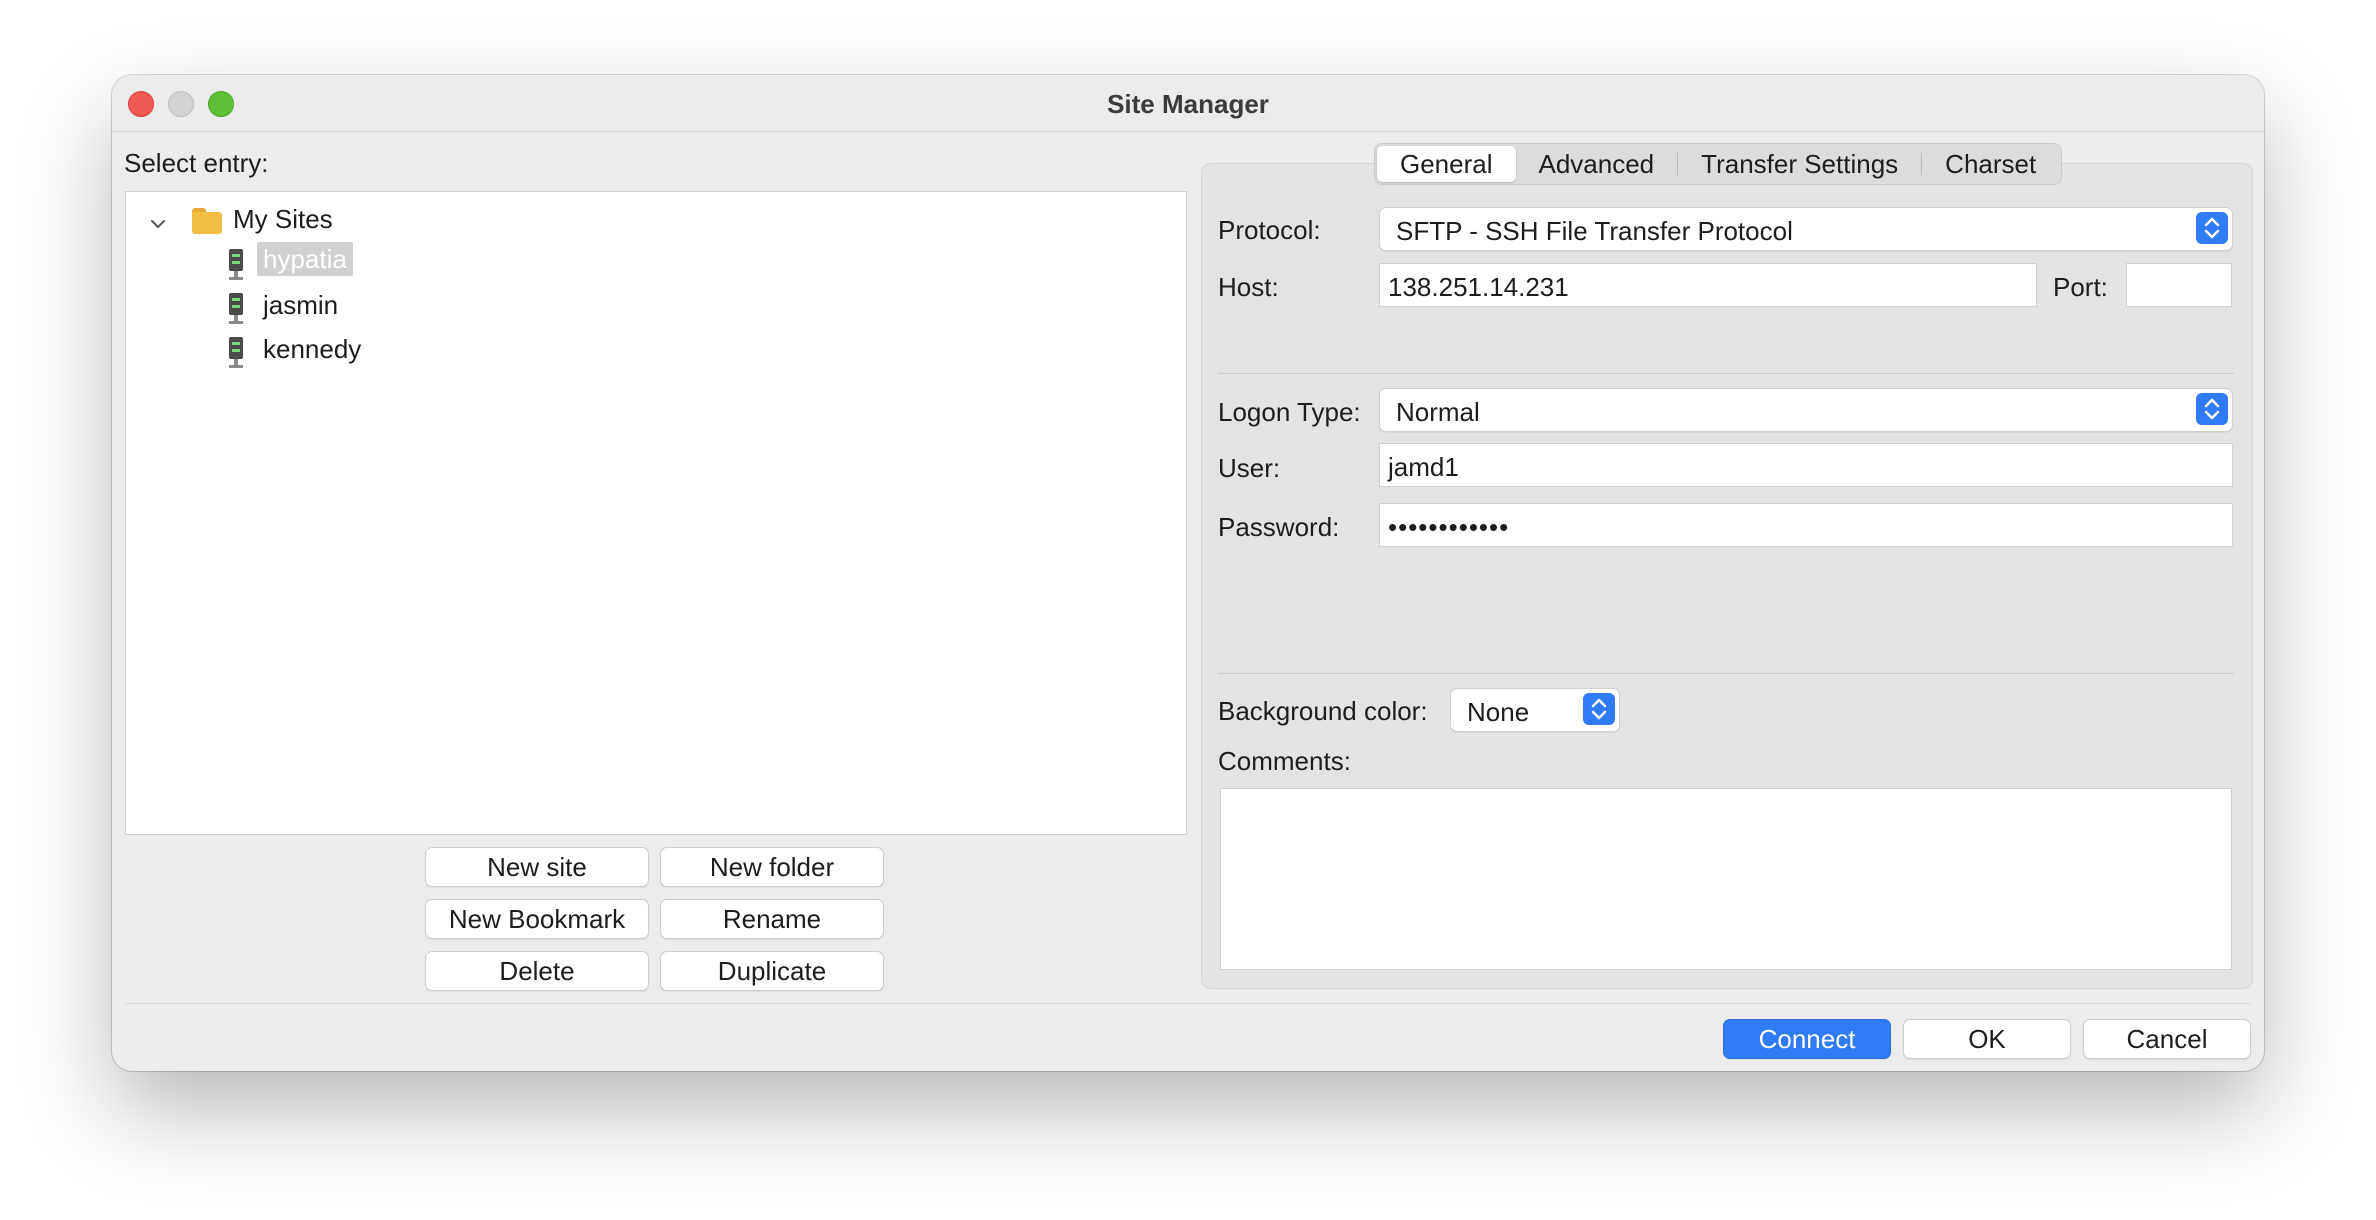 Image resolution: width=2376 pixels, height=1220 pixels. Describe the element at coordinates (1498, 712) in the screenshot. I see `background-color-value: None` at that location.